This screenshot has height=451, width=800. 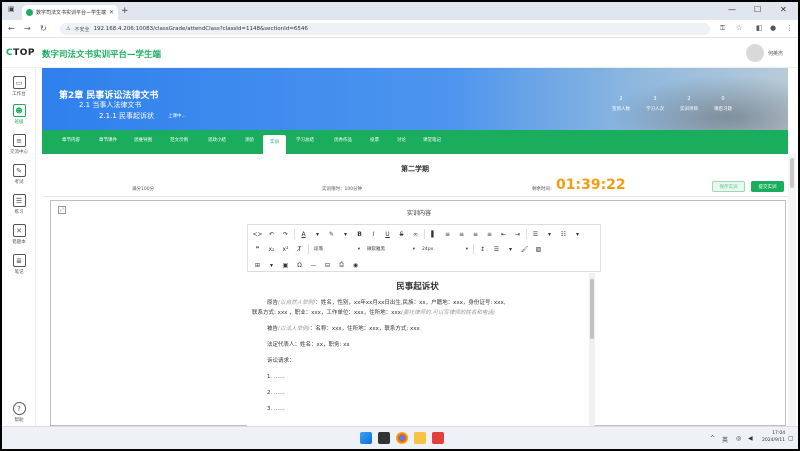 What do you see at coordinates (299, 249) in the screenshot?
I see `clear-format-icon: T̸` at bounding box center [299, 249].